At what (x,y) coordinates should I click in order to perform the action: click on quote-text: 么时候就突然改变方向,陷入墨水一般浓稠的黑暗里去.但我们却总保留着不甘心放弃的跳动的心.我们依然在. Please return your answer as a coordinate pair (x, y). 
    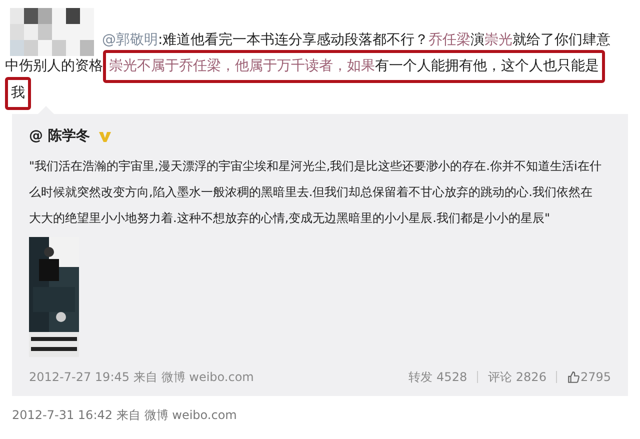
    Looking at the image, I should click on (310, 192).